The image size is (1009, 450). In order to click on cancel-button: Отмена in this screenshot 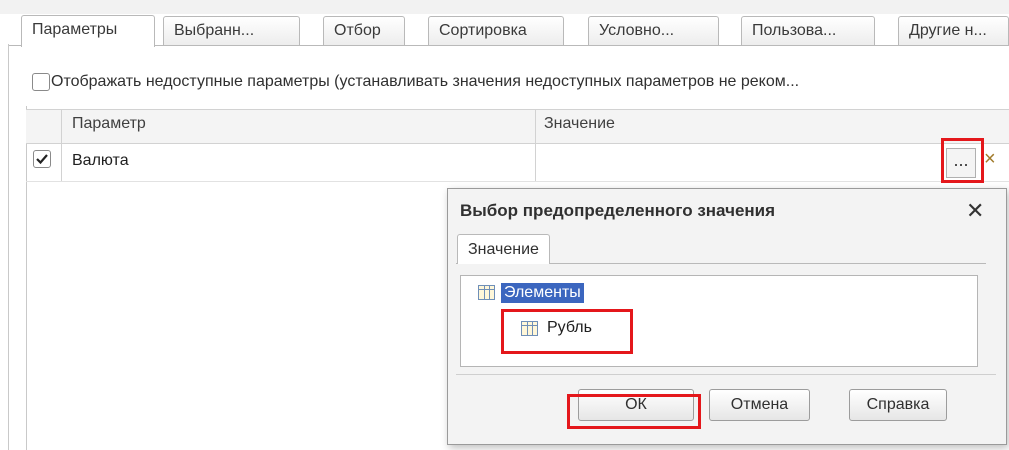, I will do `click(759, 405)`.